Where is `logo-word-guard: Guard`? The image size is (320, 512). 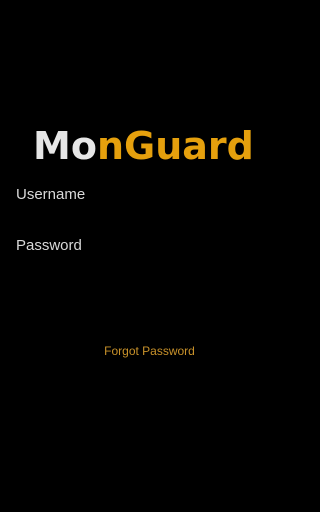 logo-word-guard: Guard is located at coordinates (189, 146).